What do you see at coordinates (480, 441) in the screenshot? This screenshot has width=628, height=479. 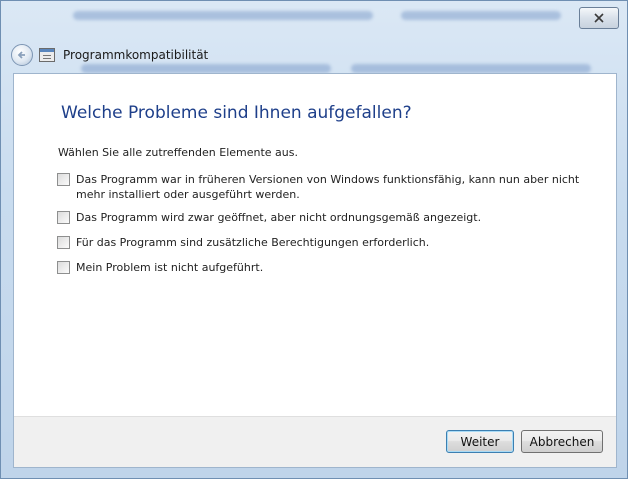 I see `next-button: Weiter` at bounding box center [480, 441].